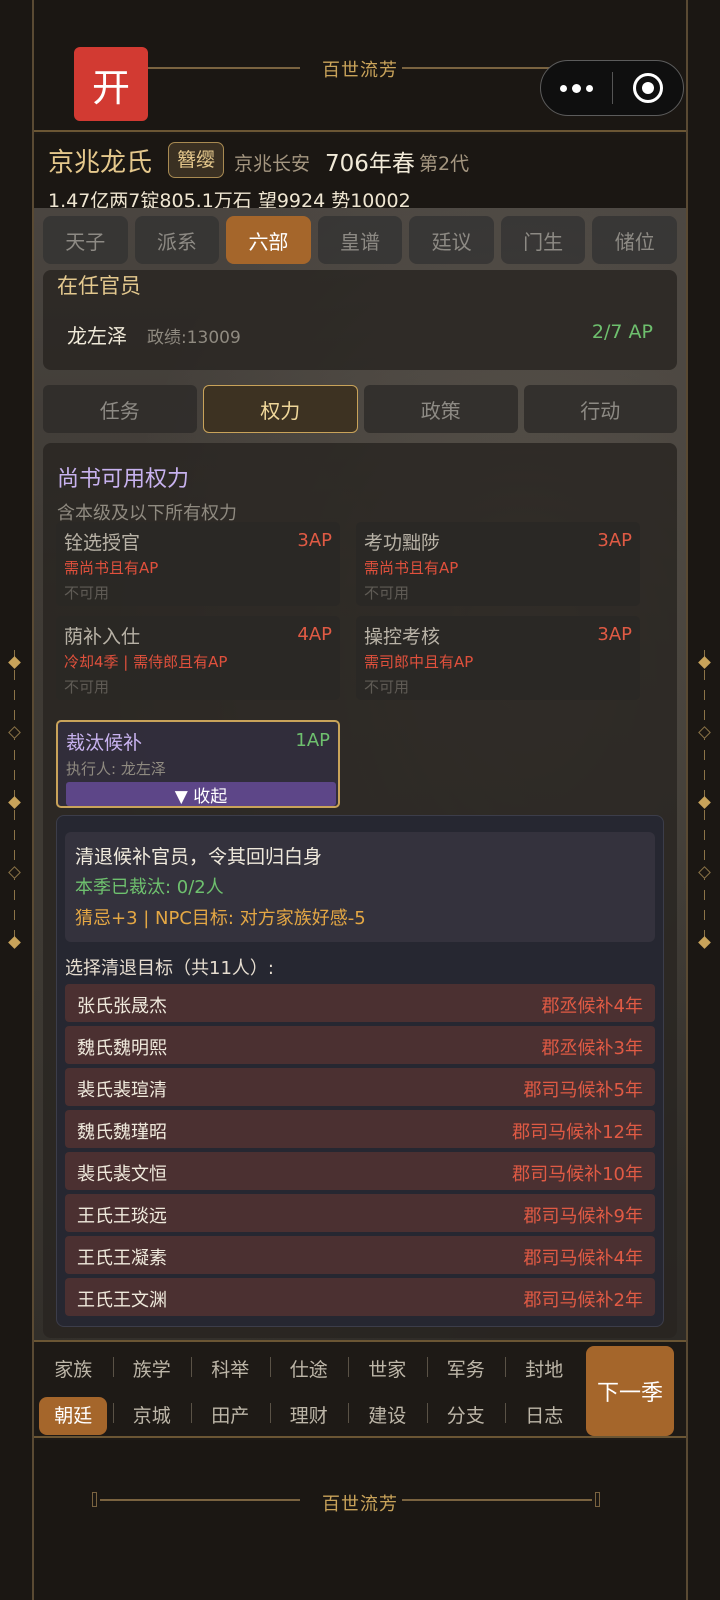 The image size is (720, 1600). Describe the element at coordinates (622, 332) in the screenshot. I see `official-ap: 2/7 AP` at that location.